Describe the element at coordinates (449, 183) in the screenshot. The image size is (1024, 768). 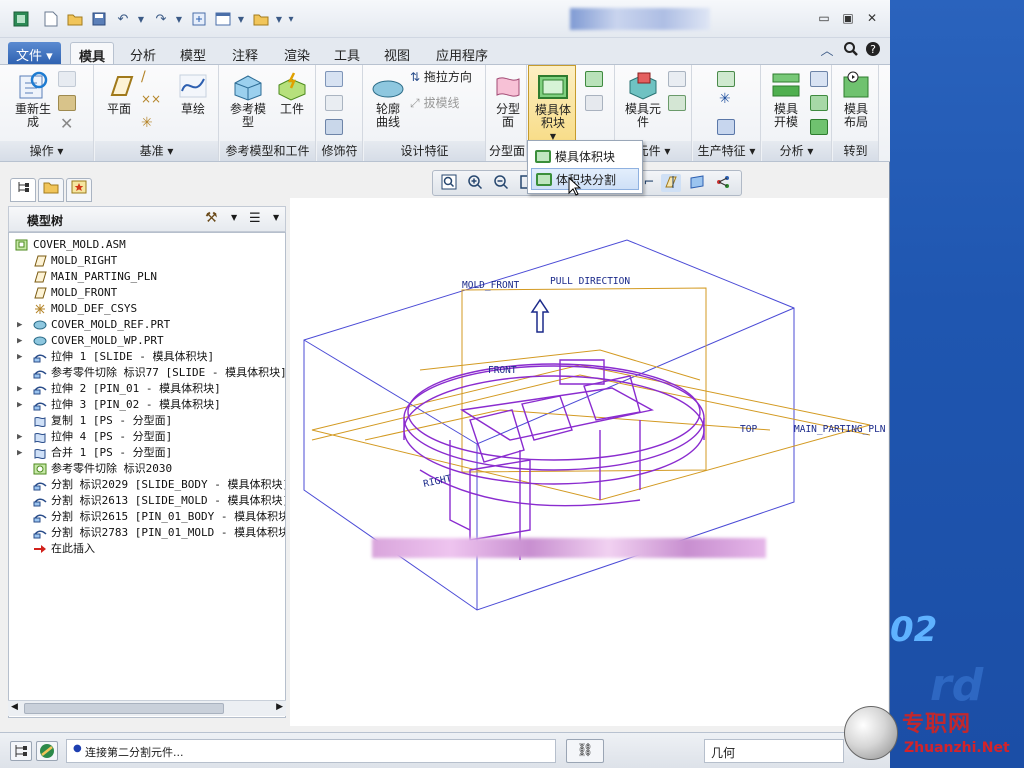
I see `refit-icon` at that location.